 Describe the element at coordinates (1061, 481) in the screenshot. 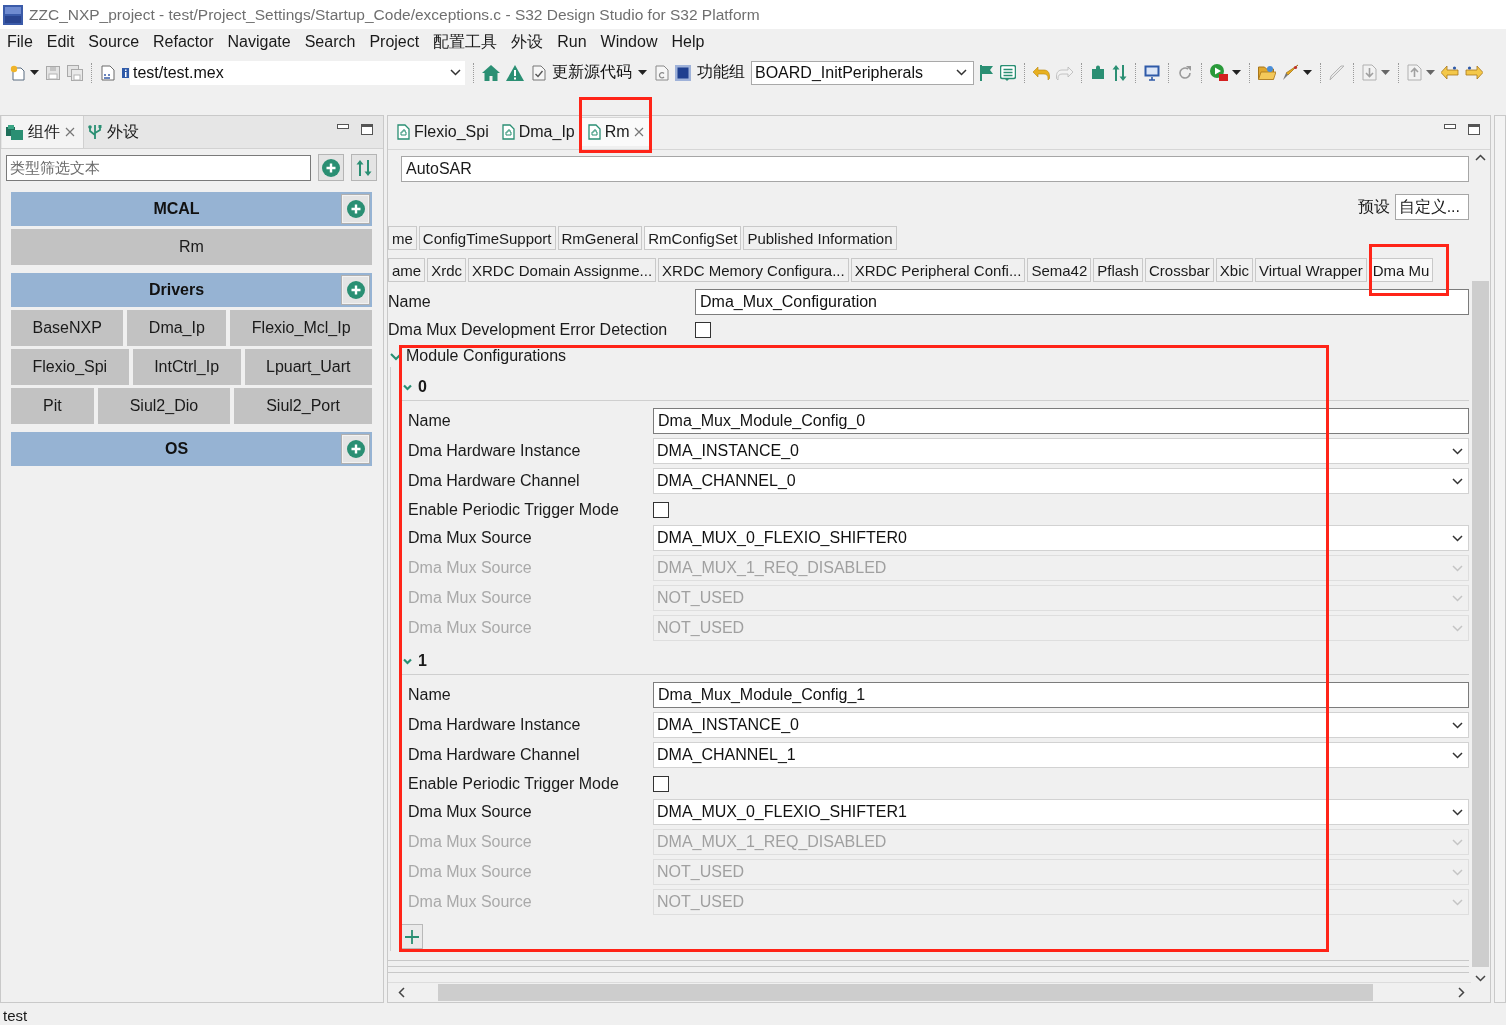

I see `dropdown: DMA_CHANNEL_0` at that location.